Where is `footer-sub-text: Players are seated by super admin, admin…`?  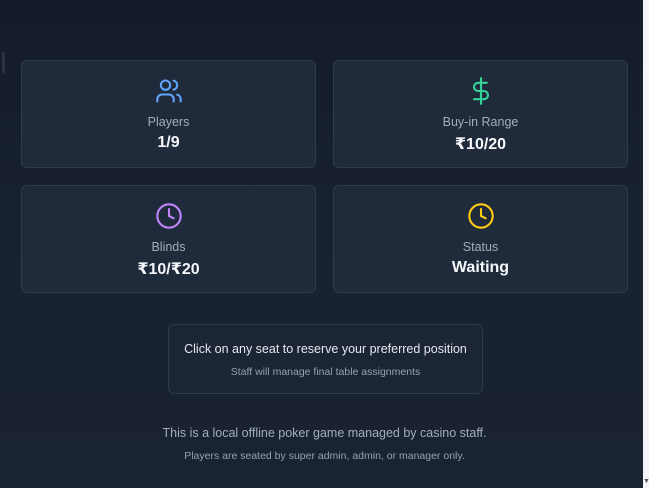 footer-sub-text: Players are seated by super admin, admin… is located at coordinates (324, 456).